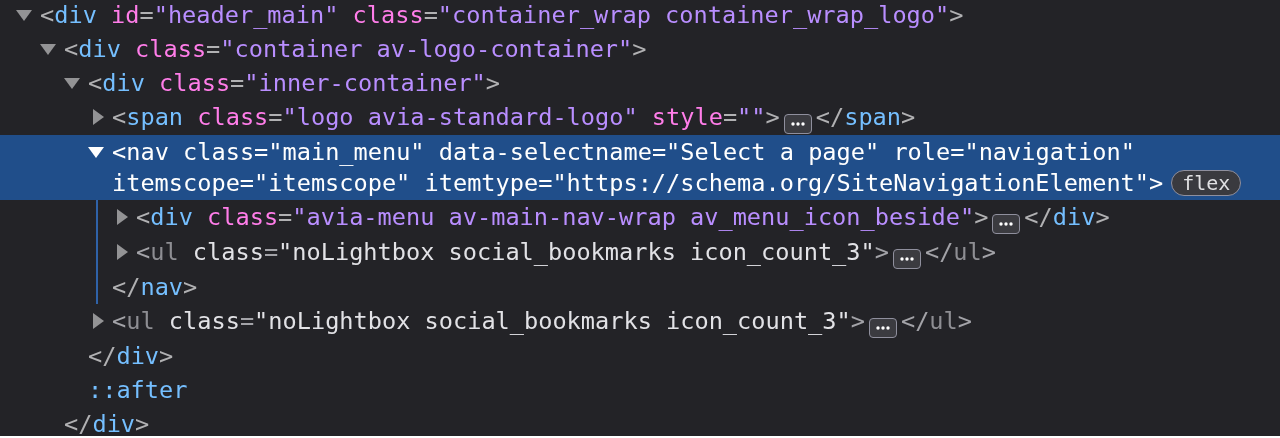  I want to click on tree-node-row: <div class="avia-menu av-main-nav-wrap av_menu_icon_beside"> </div>, so click(689, 217).